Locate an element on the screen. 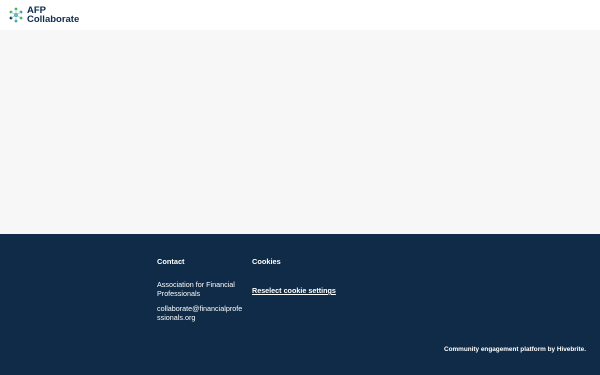  reselect-cookie-settings-link: Reselect cookie settings is located at coordinates (294, 290).